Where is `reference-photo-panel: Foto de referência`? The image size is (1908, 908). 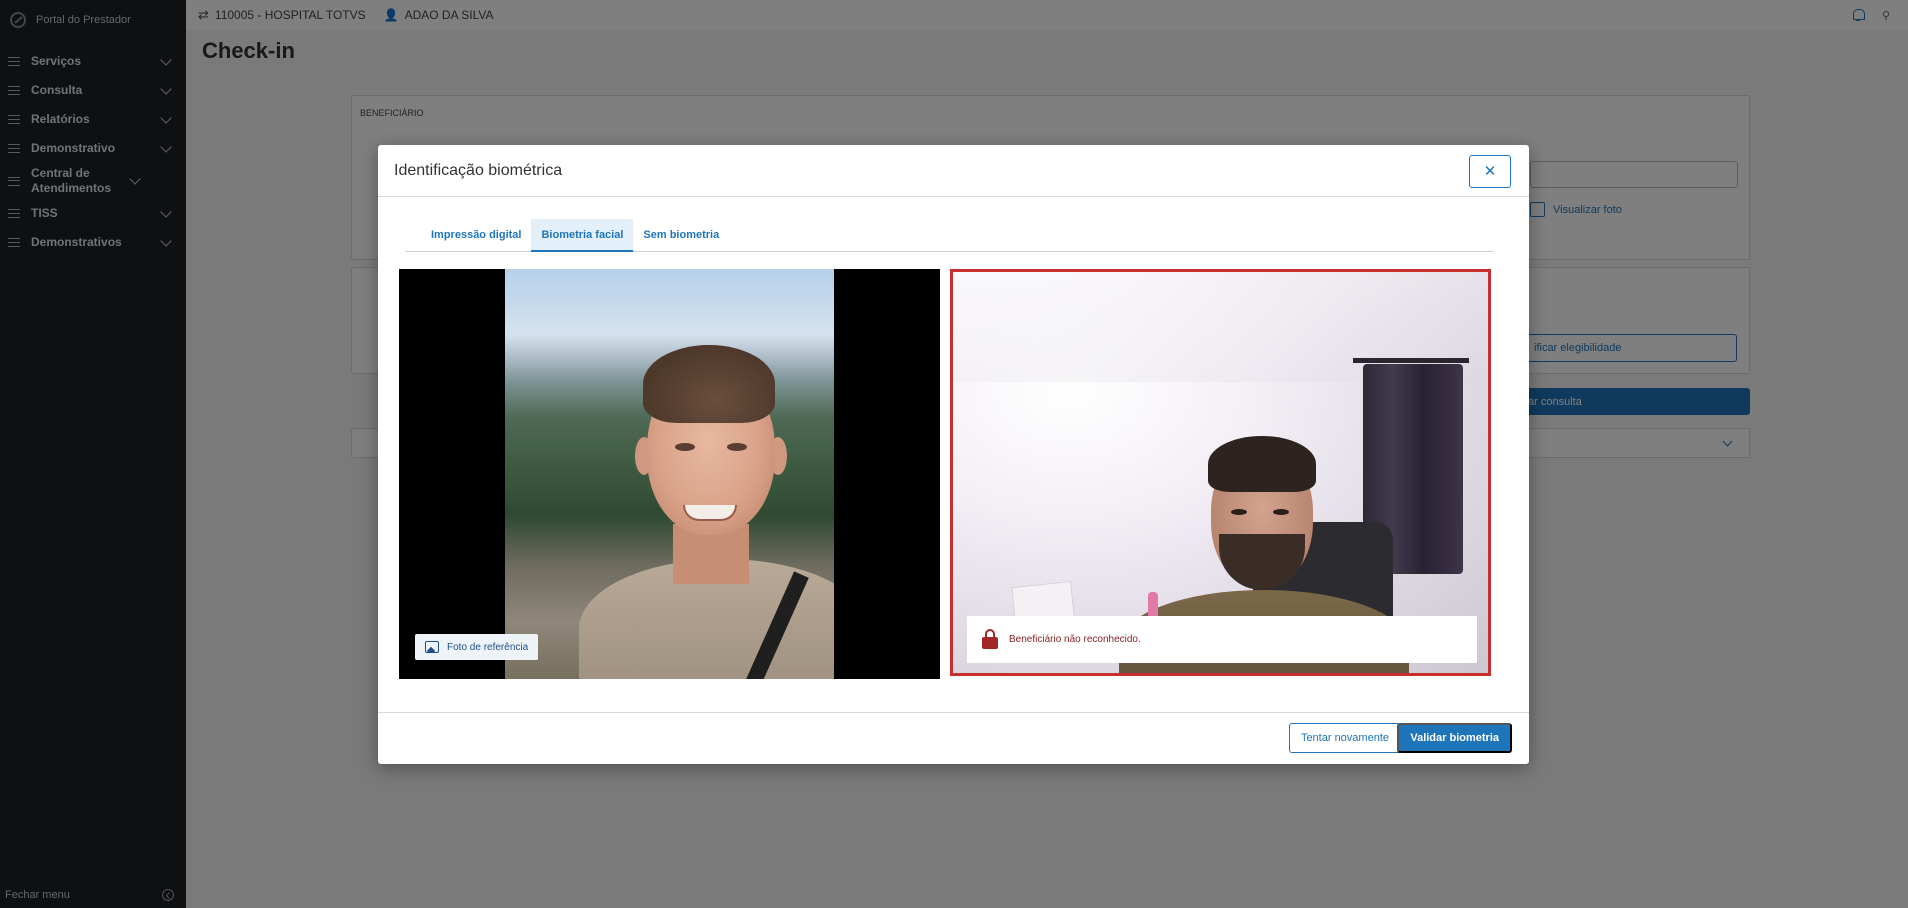
reference-photo-panel: Foto de referência is located at coordinates (669, 474).